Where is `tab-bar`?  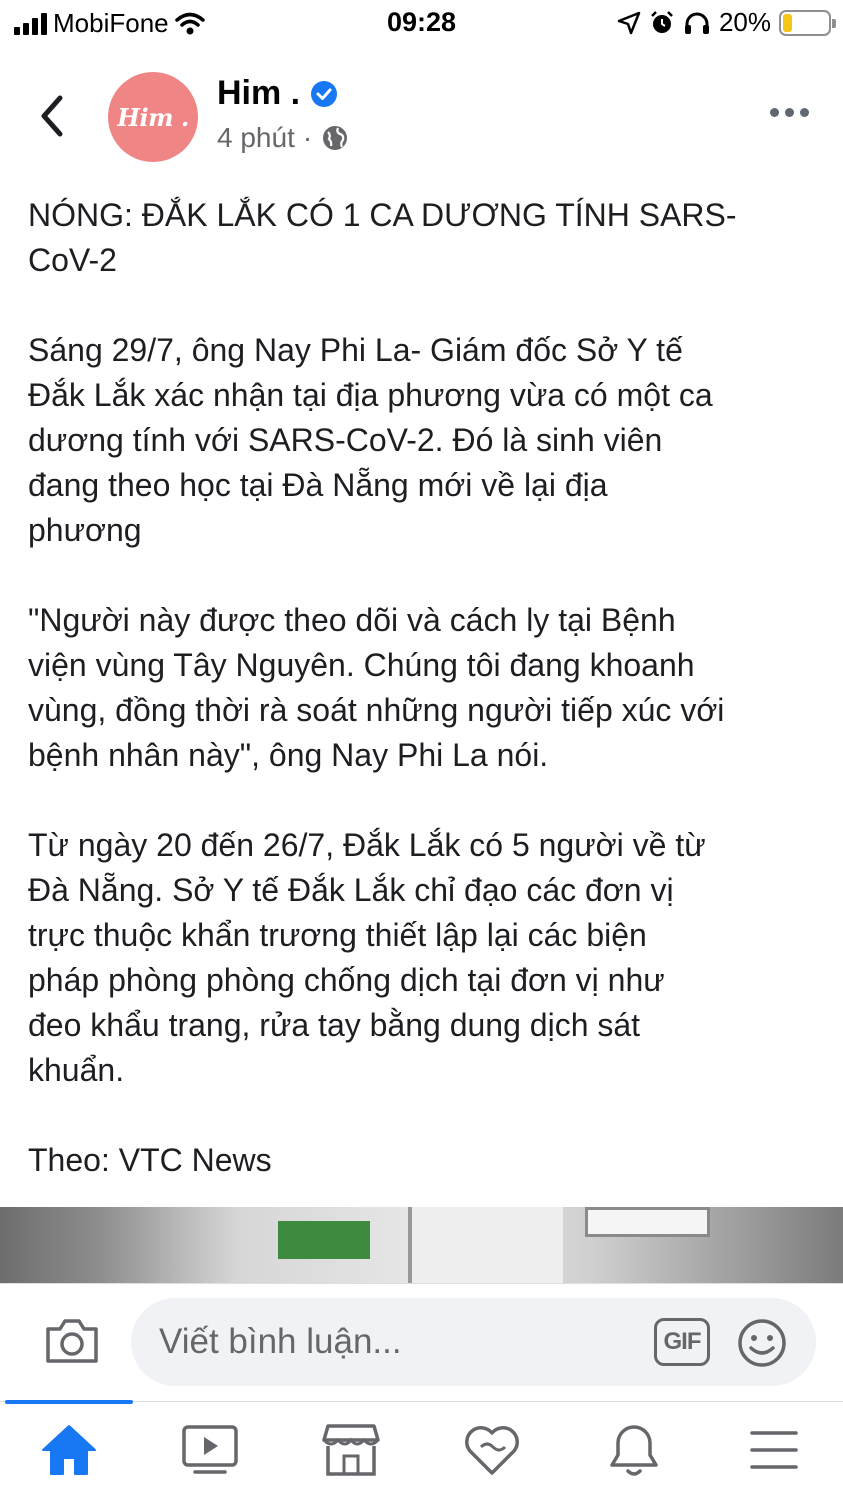 tab-bar is located at coordinates (421, 1449).